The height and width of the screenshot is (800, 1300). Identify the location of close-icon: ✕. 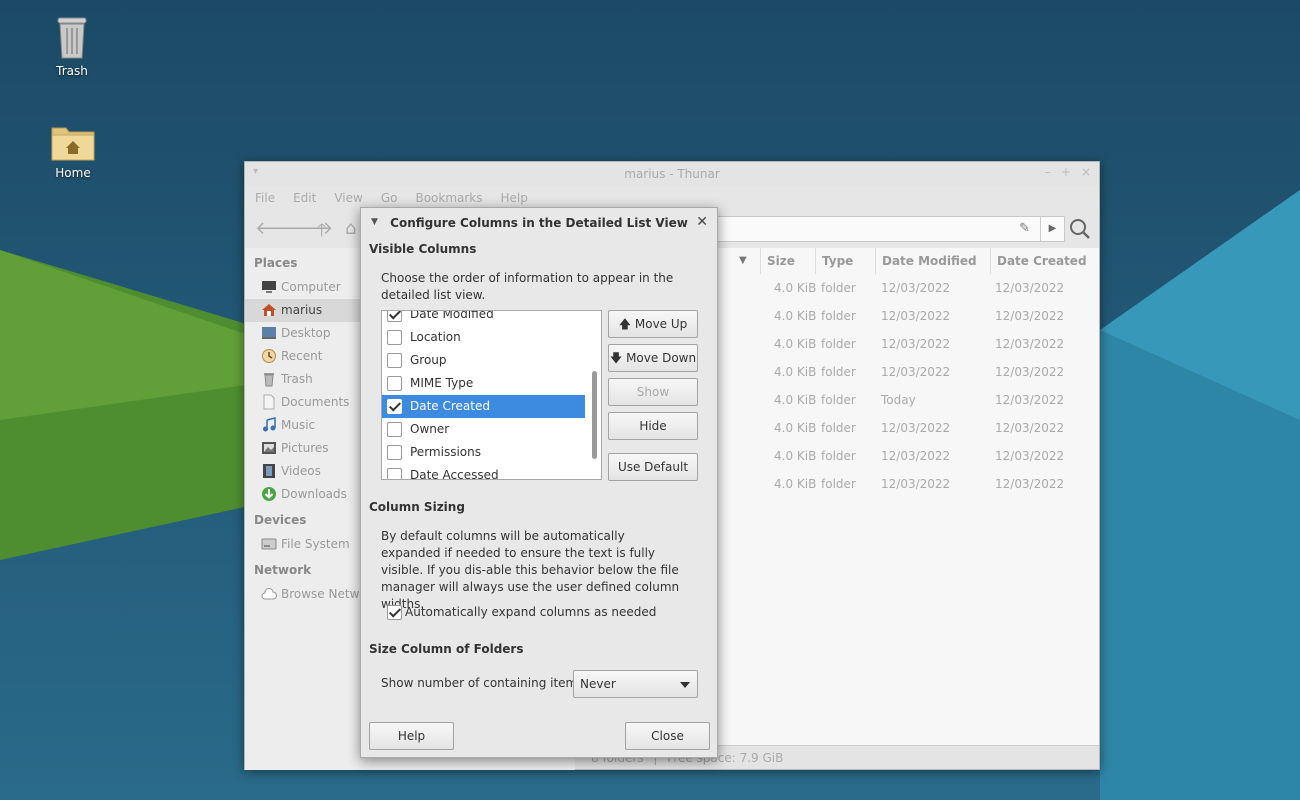
(702, 222).